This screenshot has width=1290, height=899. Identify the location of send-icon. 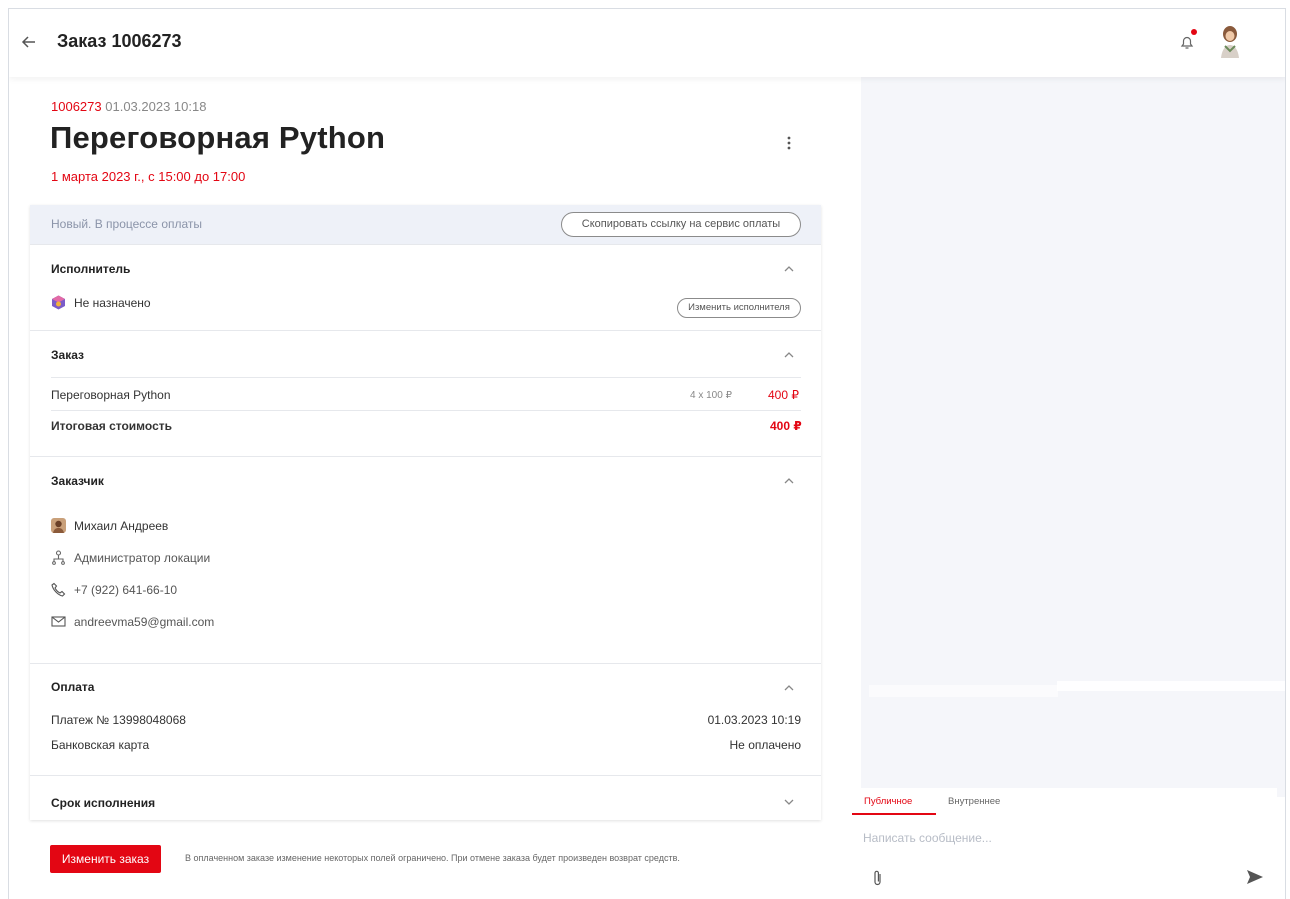
(1255, 877).